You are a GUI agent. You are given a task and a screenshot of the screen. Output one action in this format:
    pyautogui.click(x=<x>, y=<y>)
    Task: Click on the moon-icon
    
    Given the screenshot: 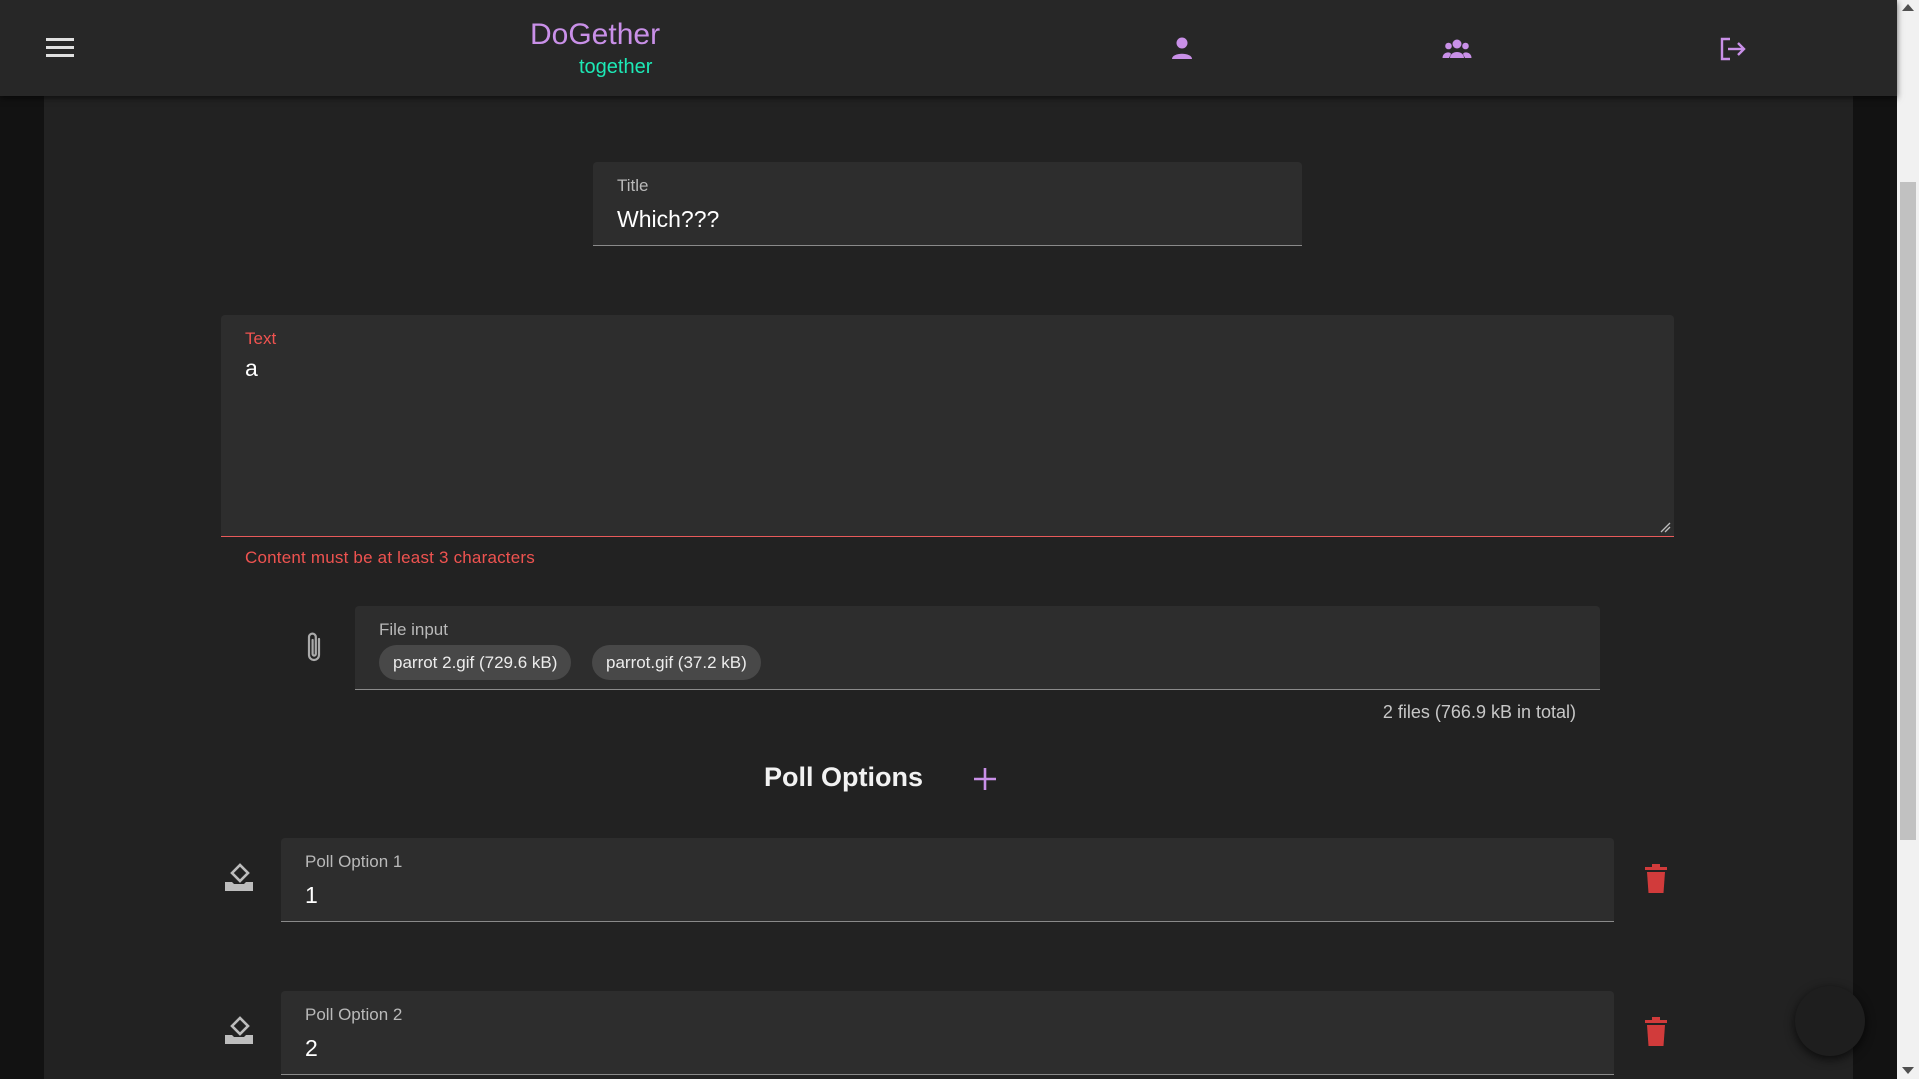 What is the action you would take?
    pyautogui.click(x=1826, y=1021)
    